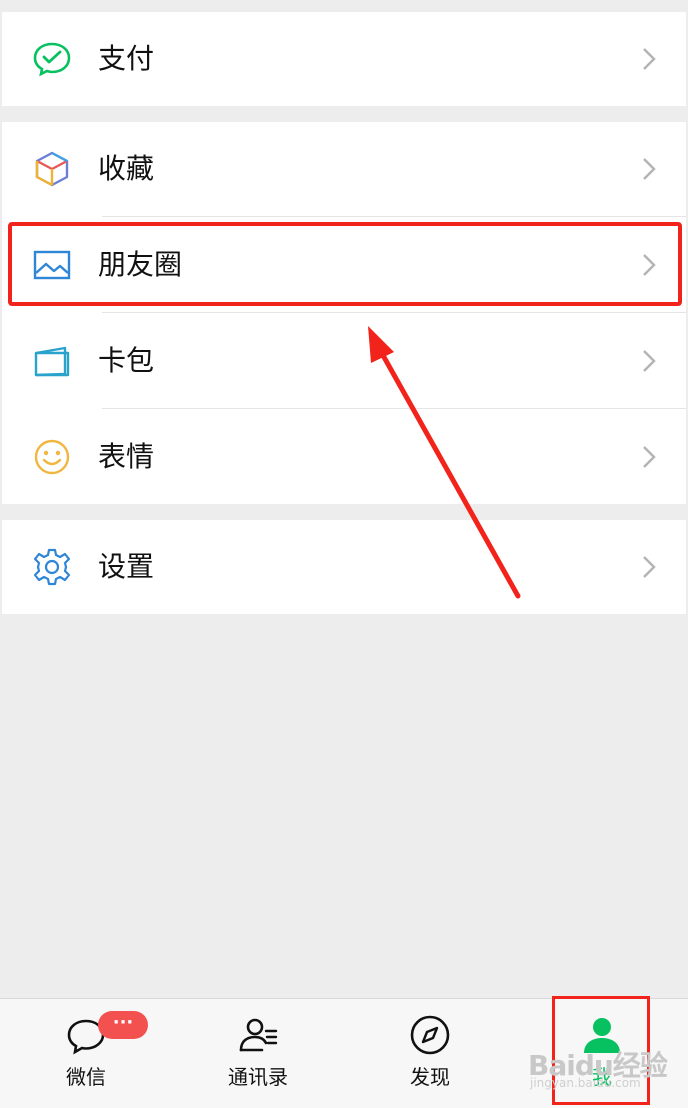 The image size is (688, 1108). What do you see at coordinates (86, 1077) in the screenshot?
I see `tab-chats-label: 微信` at bounding box center [86, 1077].